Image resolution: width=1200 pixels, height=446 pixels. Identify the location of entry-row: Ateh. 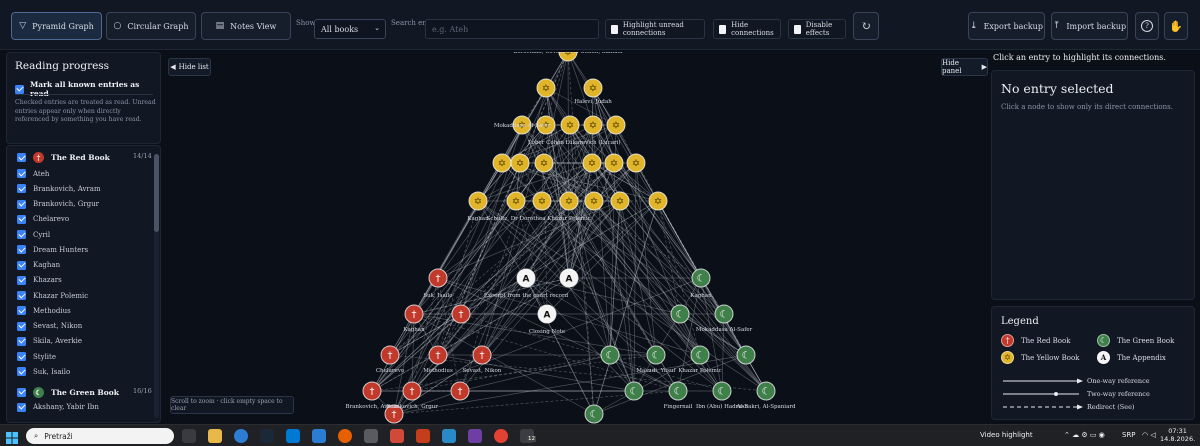
(33, 173).